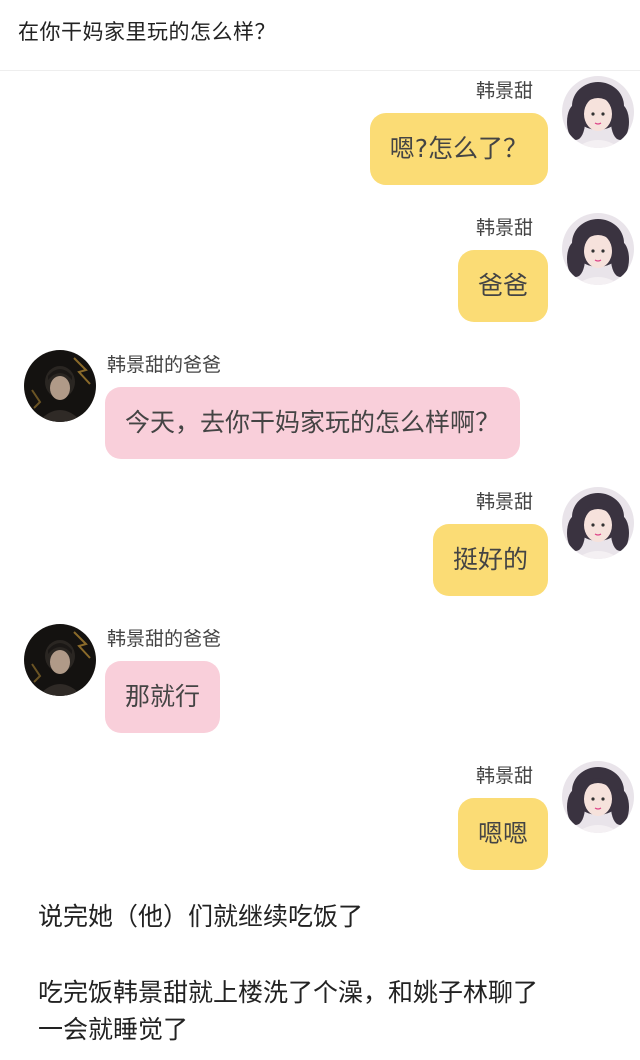  What do you see at coordinates (163, 697) in the screenshot?
I see `message-bubble: 那就行` at bounding box center [163, 697].